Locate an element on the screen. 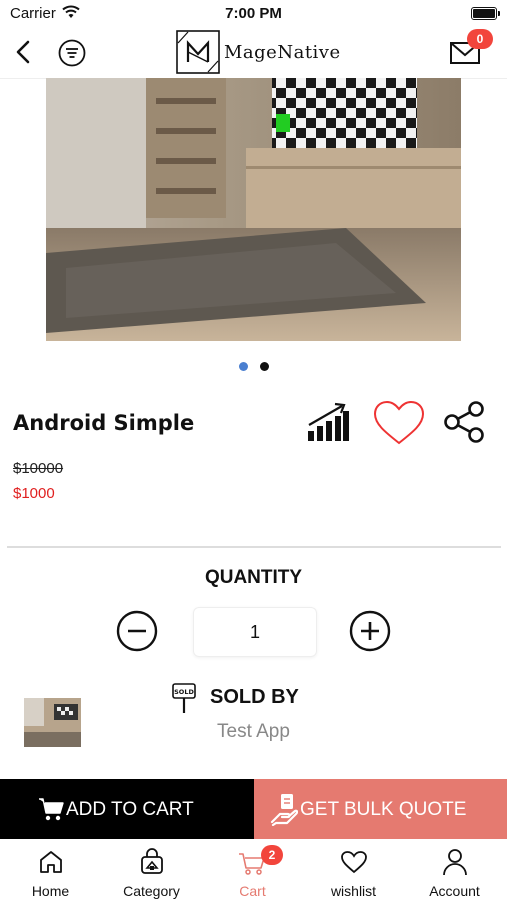 The height and width of the screenshot is (900, 507). tab-cart: 2 Cart is located at coordinates (252, 870).